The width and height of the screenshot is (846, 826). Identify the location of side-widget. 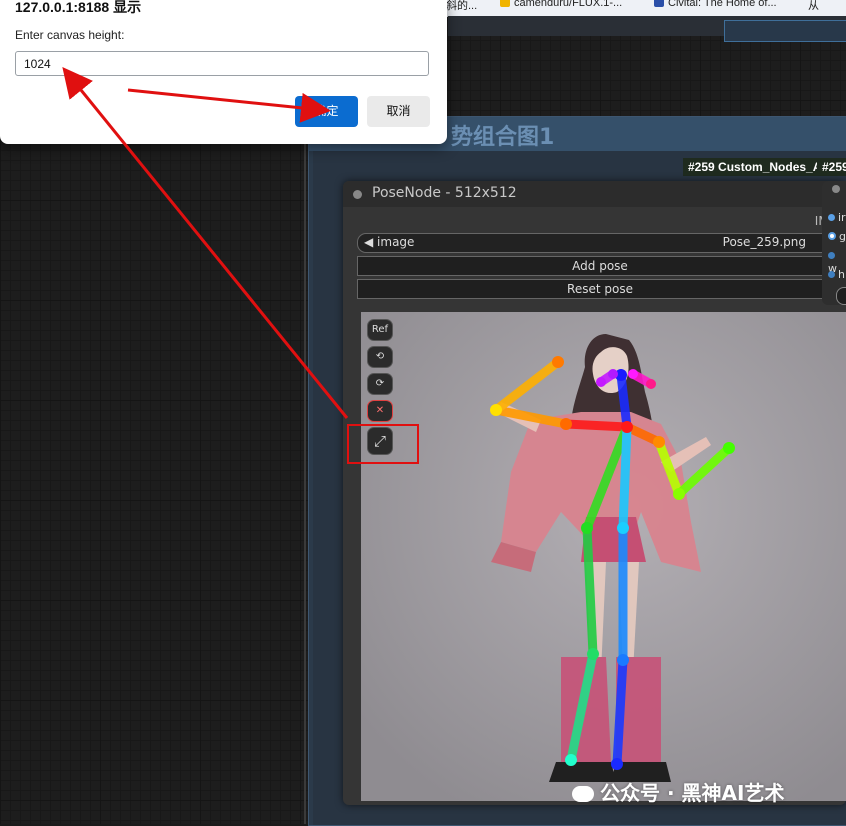
(841, 296).